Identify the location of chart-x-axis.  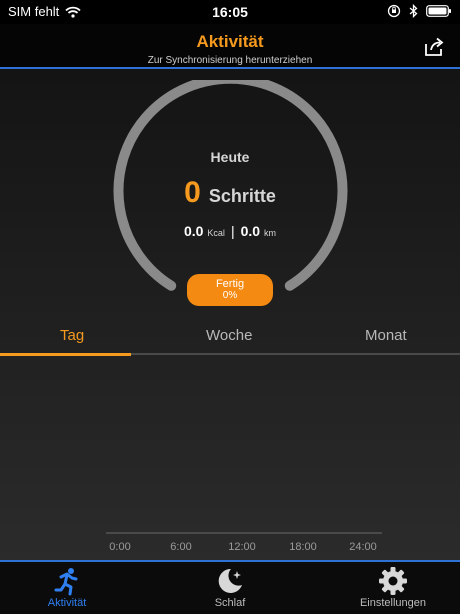
(244, 533).